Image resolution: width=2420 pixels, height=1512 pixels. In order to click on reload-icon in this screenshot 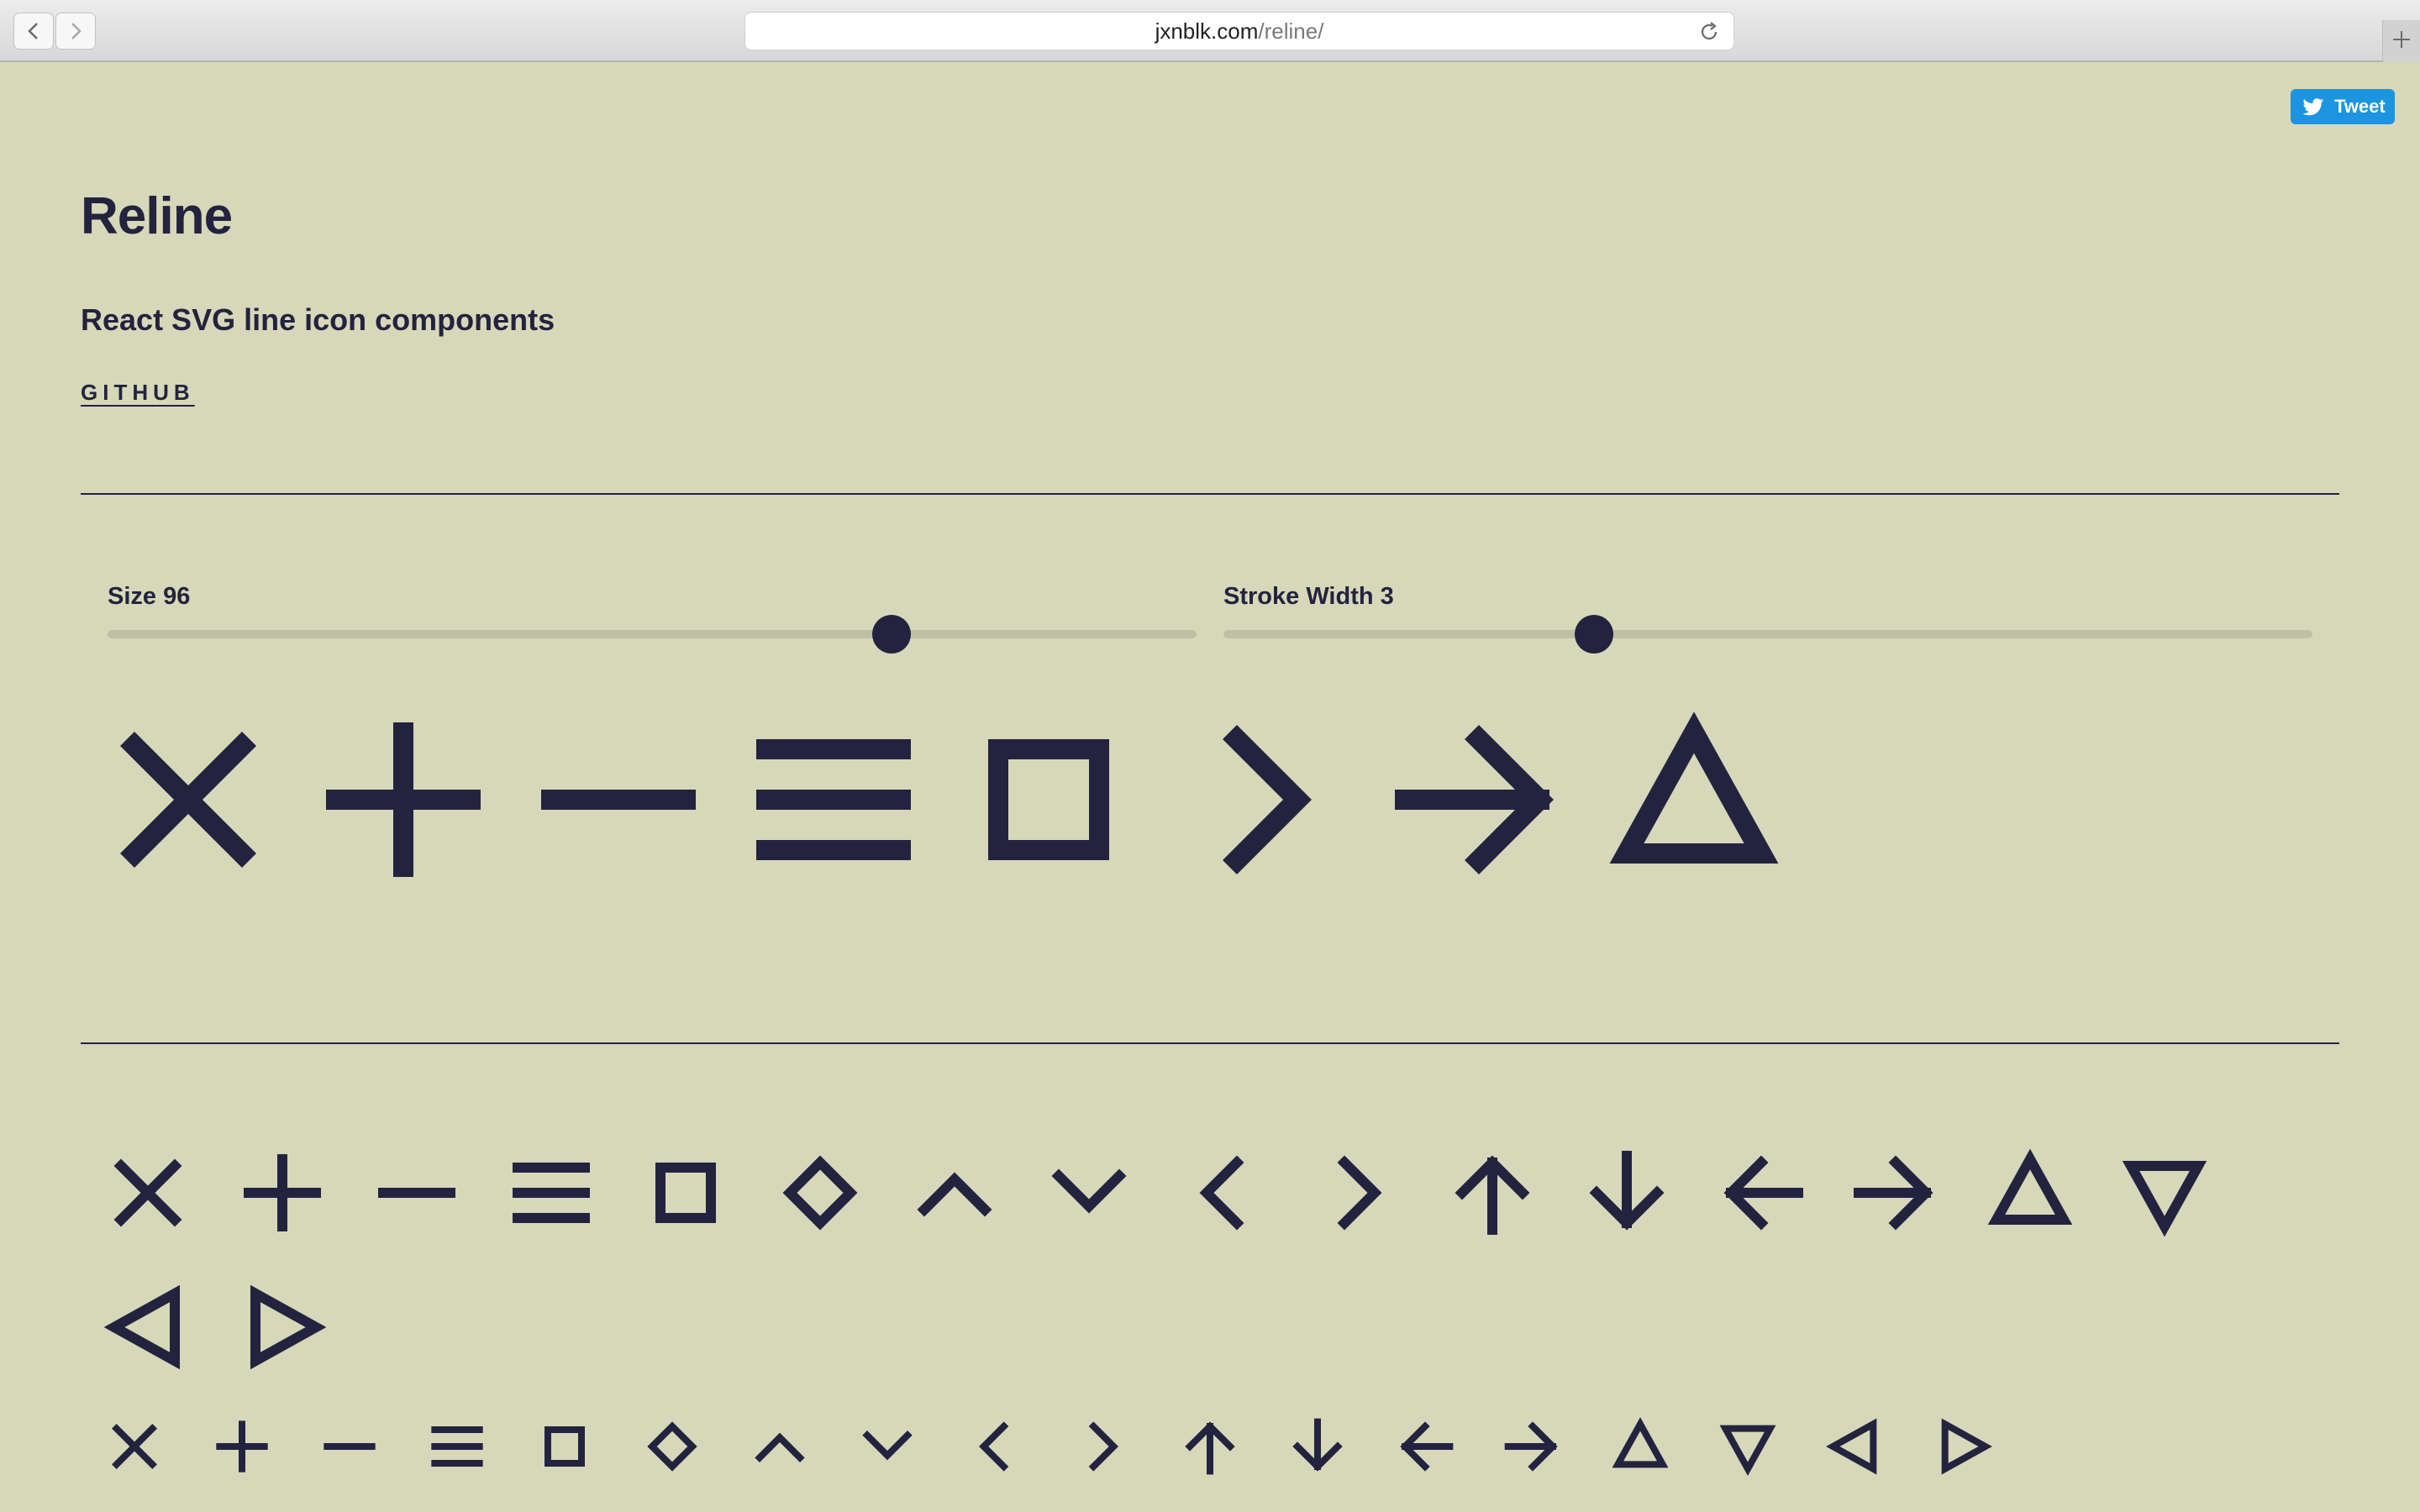, I will do `click(1709, 32)`.